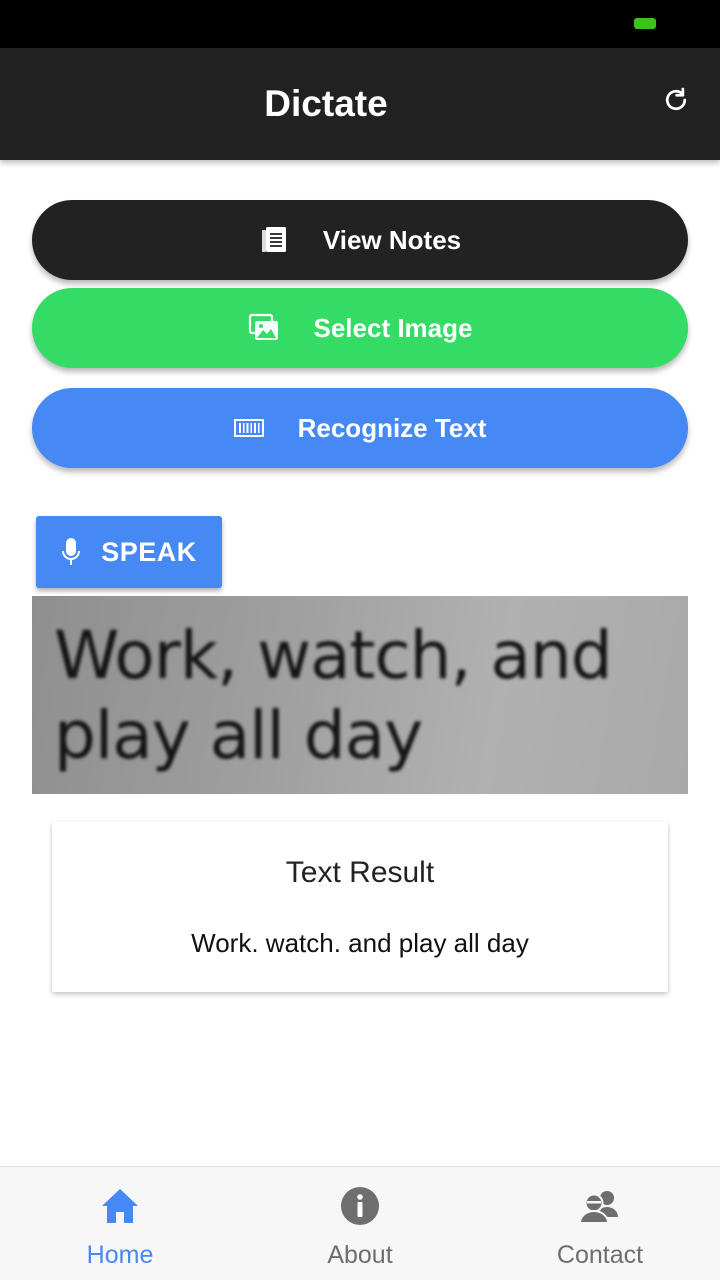 This screenshot has width=720, height=1281. Describe the element at coordinates (360, 1206) in the screenshot. I see `info-icon` at that location.